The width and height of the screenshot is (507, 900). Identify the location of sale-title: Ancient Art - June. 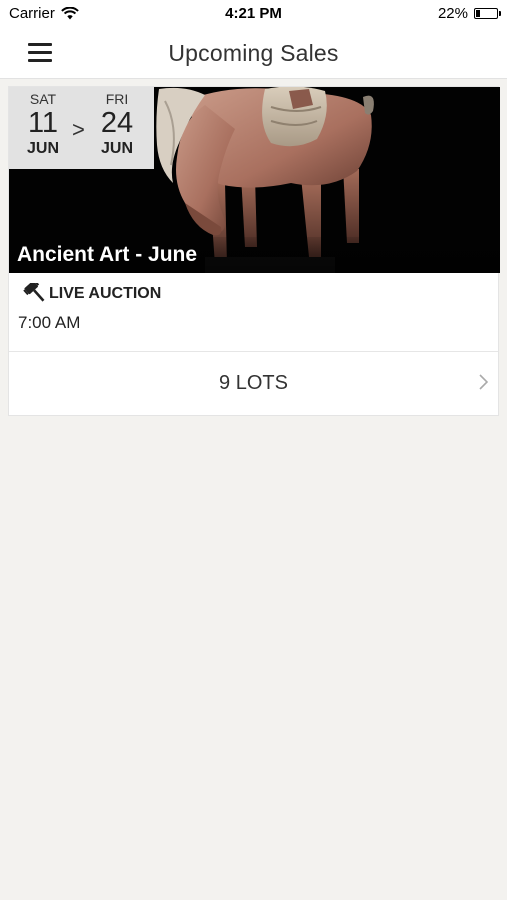
(254, 255).